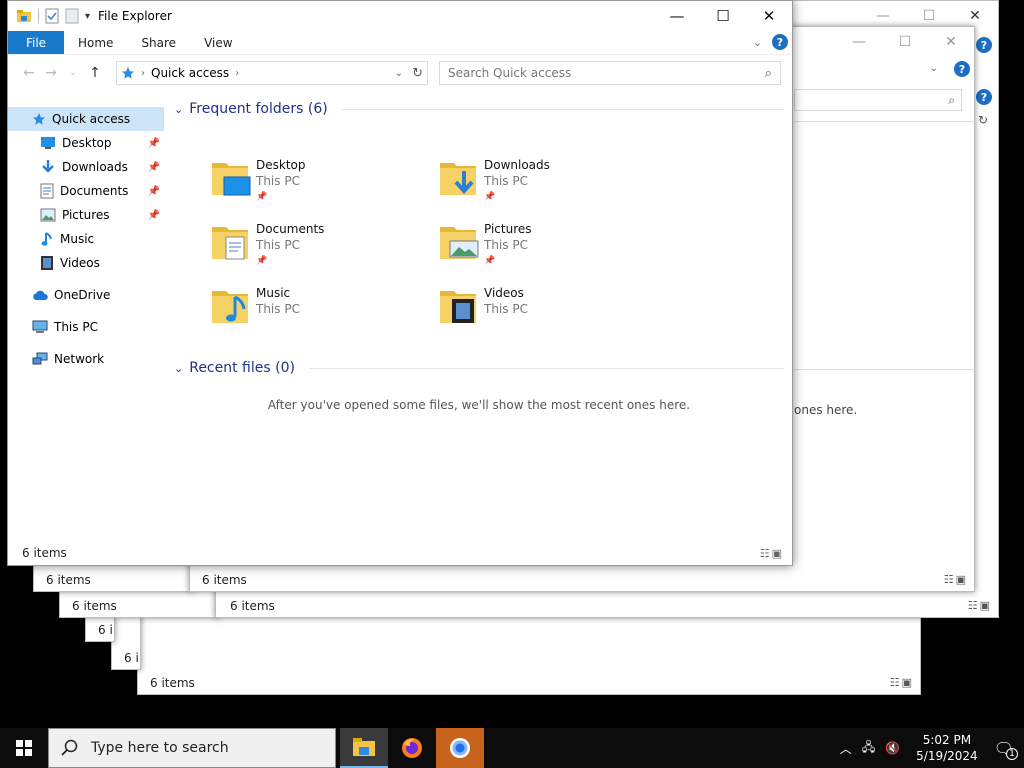 The image size is (1024, 768). What do you see at coordinates (51, 73) in the screenshot?
I see `forward-icon: →` at bounding box center [51, 73].